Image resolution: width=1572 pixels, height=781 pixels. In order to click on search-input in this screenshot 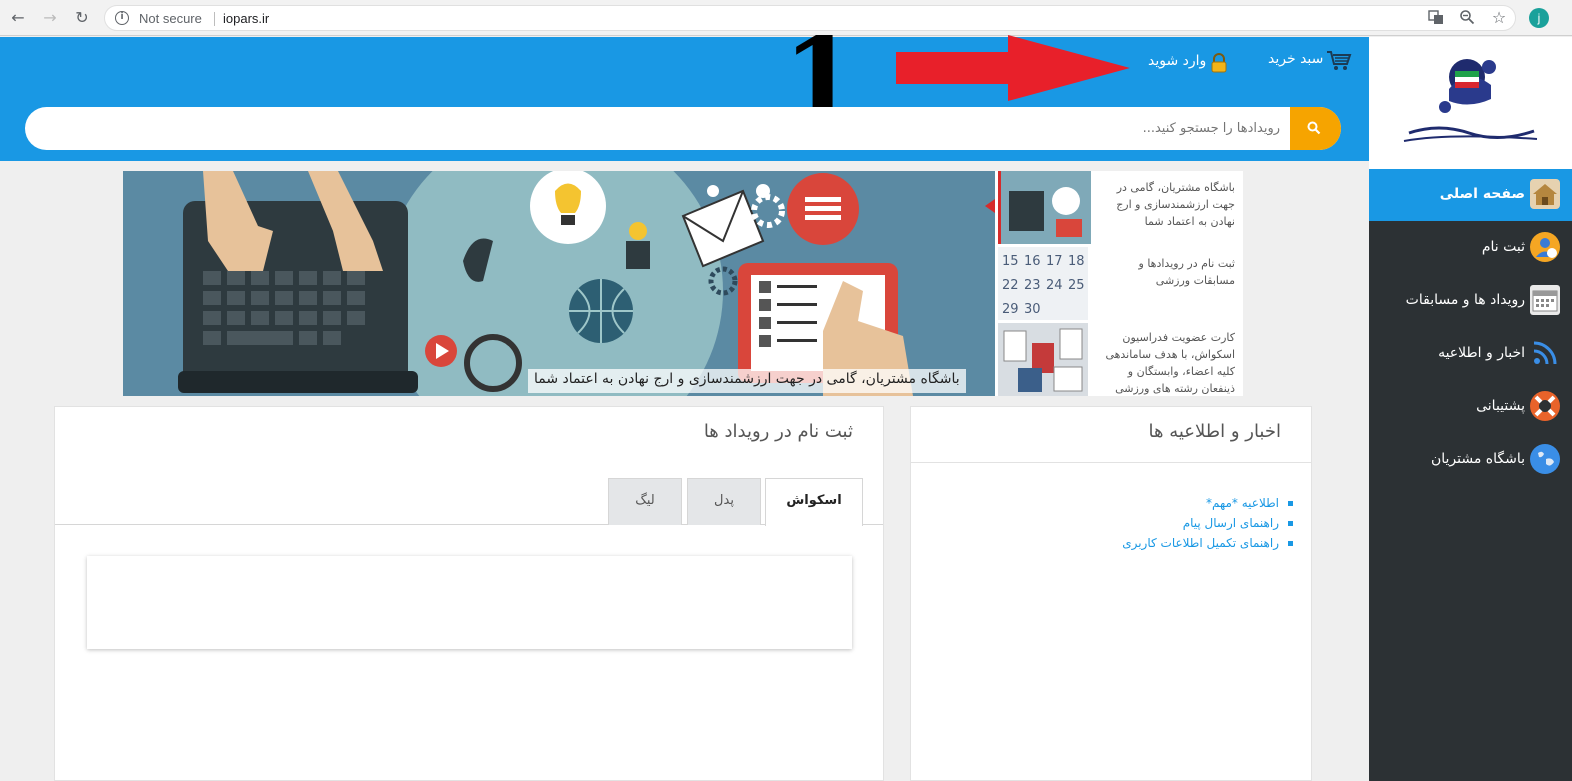, I will do `click(657, 128)`.